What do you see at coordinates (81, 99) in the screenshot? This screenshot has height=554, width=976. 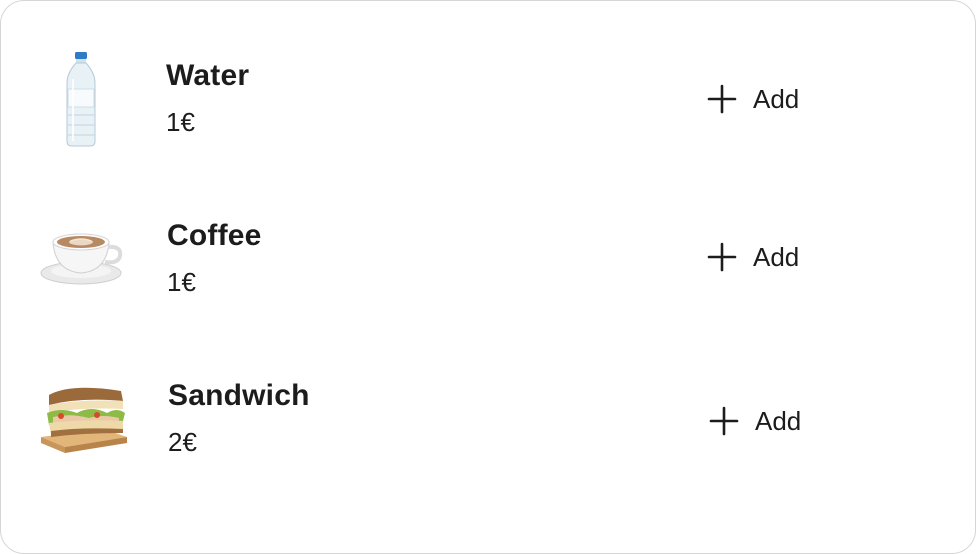 I see `water-bottle-image` at bounding box center [81, 99].